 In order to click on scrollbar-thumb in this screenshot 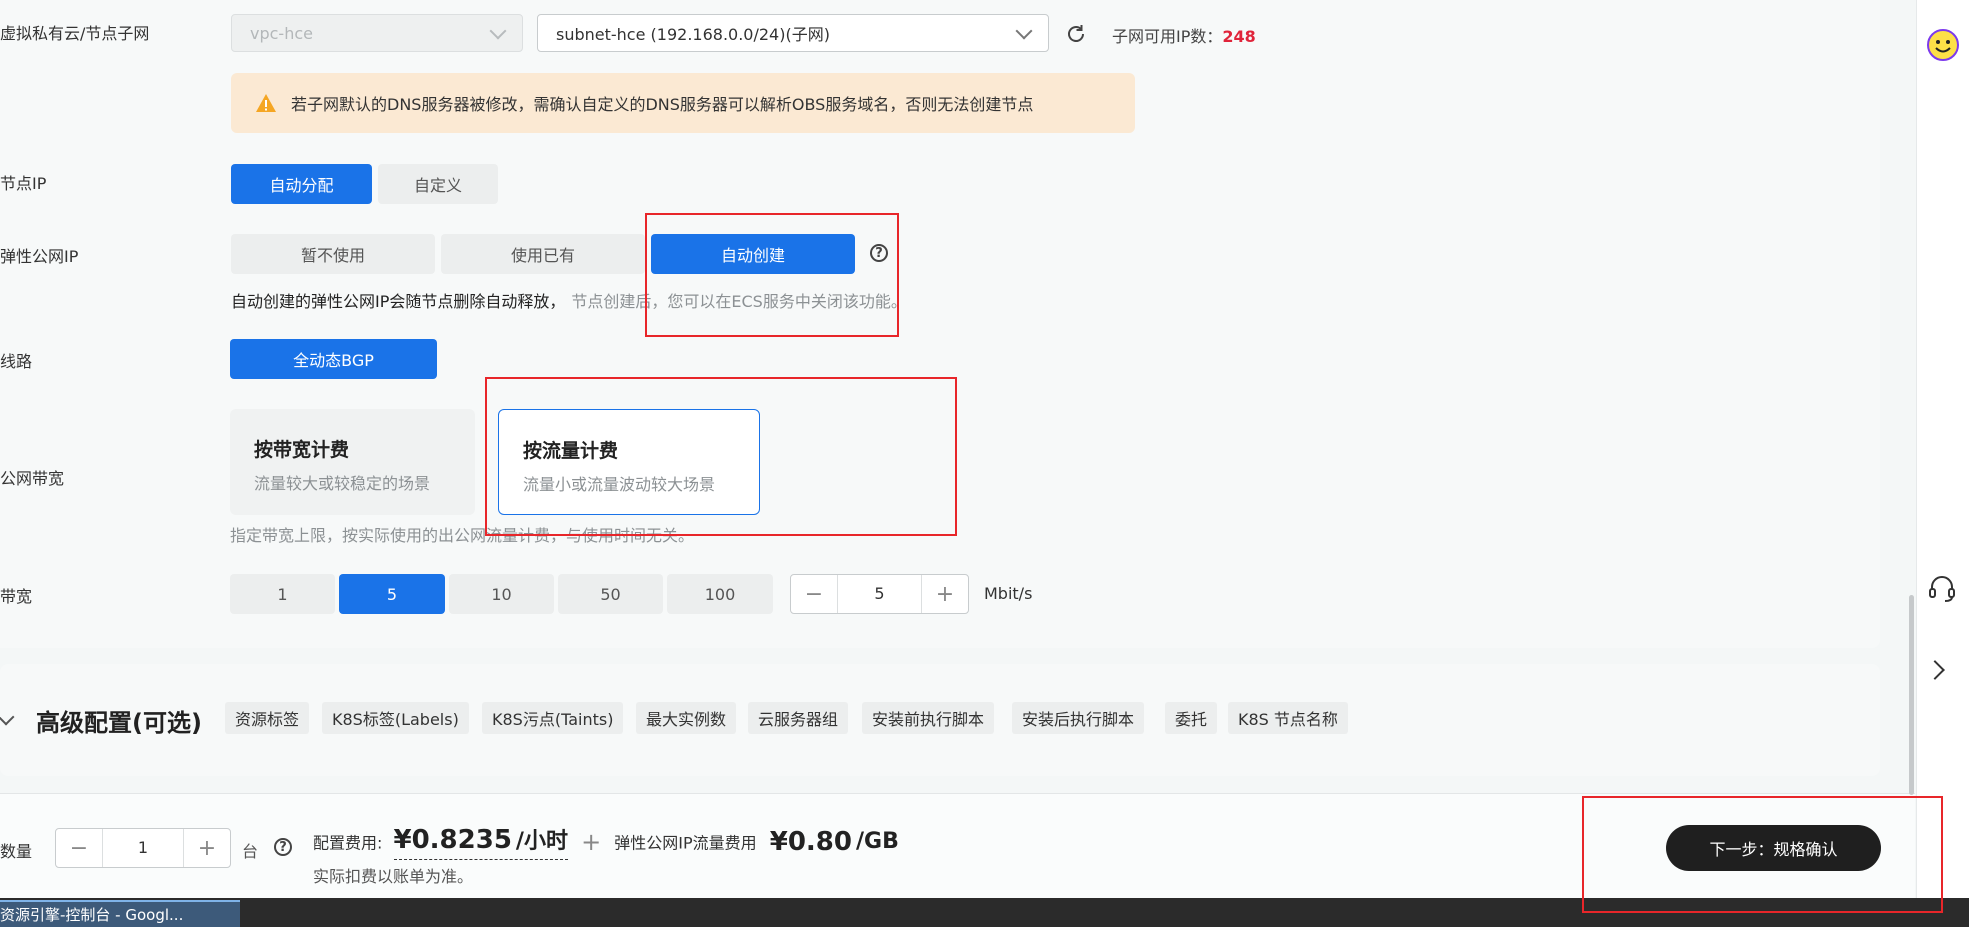, I will do `click(1911, 695)`.